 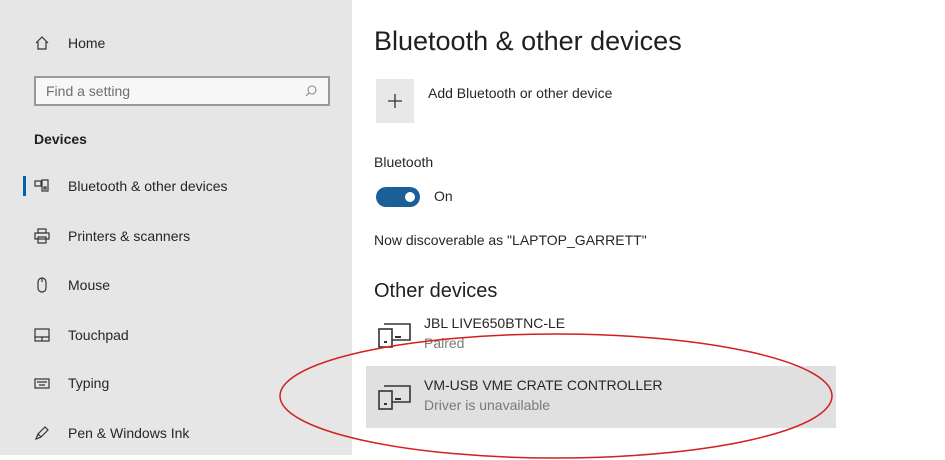 I want to click on sidebar-item-label: Printers & scanners, so click(x=129, y=236).